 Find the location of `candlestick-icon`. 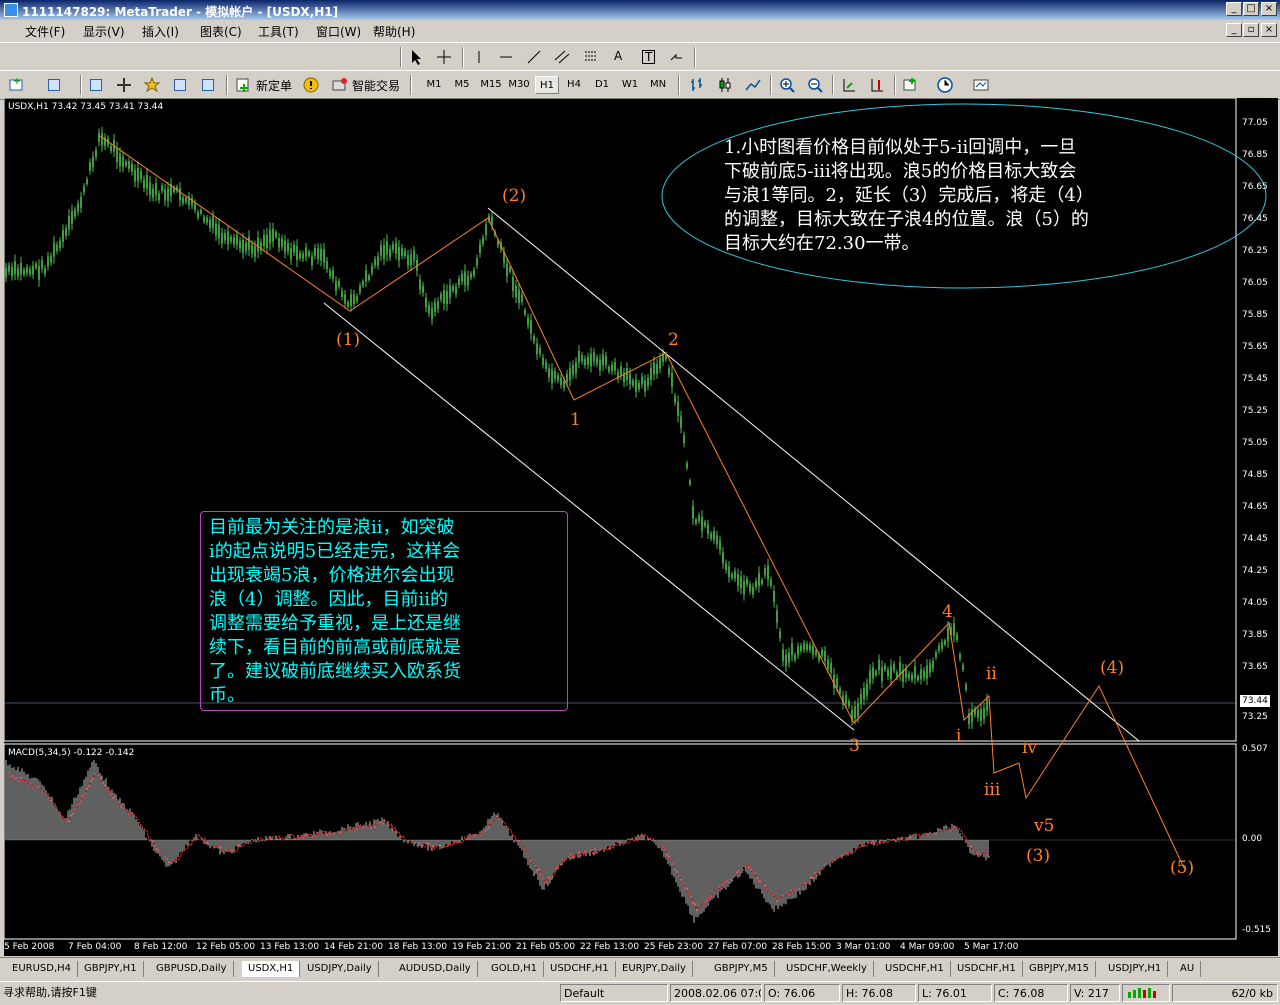

candlestick-icon is located at coordinates (725, 85).